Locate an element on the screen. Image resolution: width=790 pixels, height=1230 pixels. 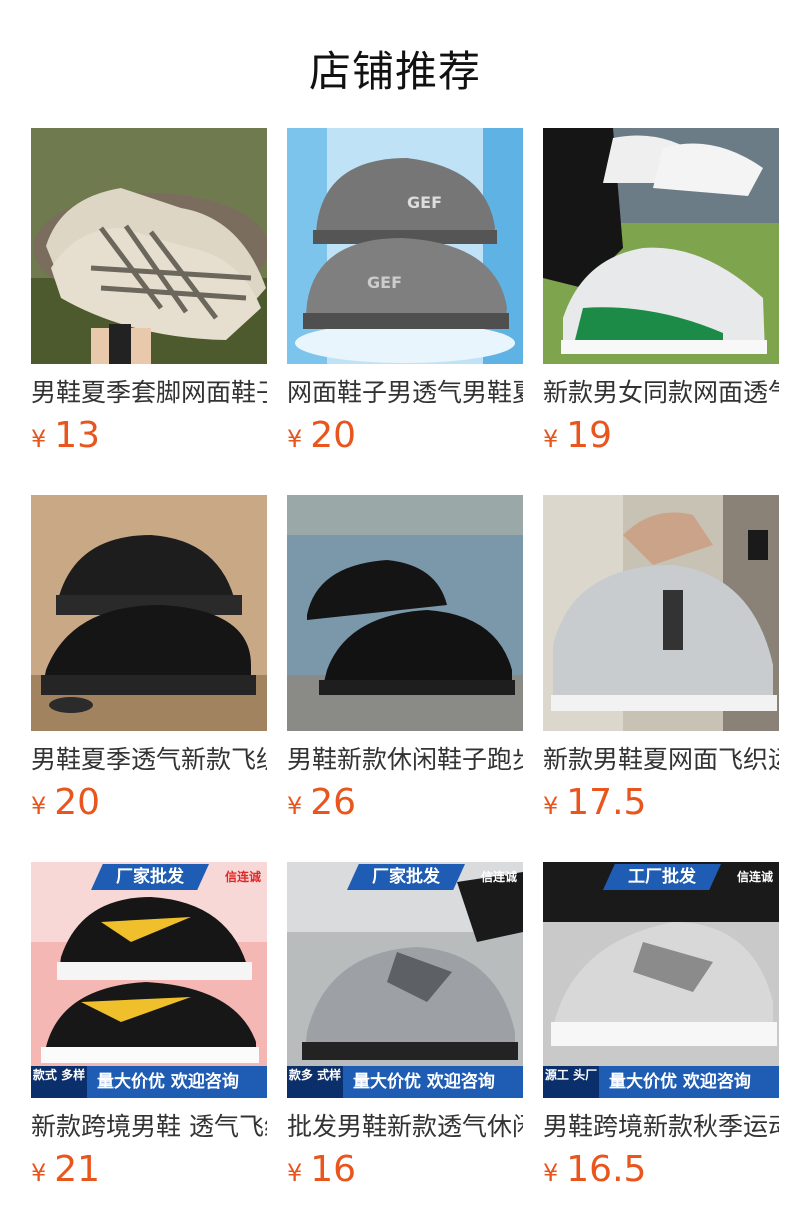
promo-banner: 源工 头厂 量大价优 欢迎咨询 is located at coordinates (661, 1082).